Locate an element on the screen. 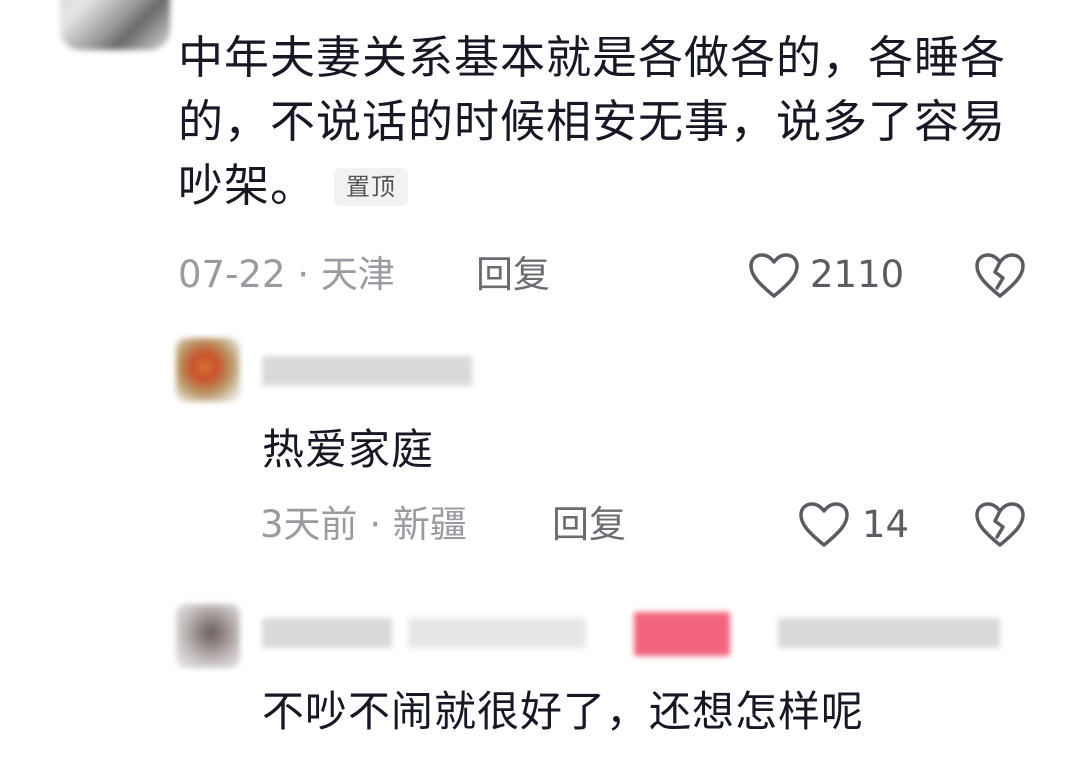 The image size is (1080, 758). comment-meta: 07-22 · 天津 is located at coordinates (286, 275).